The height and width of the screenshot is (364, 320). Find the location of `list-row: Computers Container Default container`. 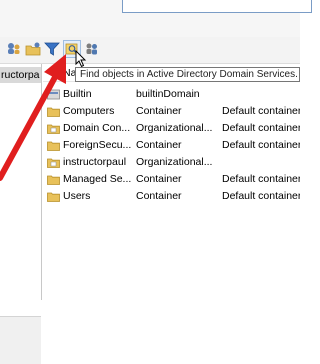

list-row: Computers Container Default container is located at coordinates (171, 111).